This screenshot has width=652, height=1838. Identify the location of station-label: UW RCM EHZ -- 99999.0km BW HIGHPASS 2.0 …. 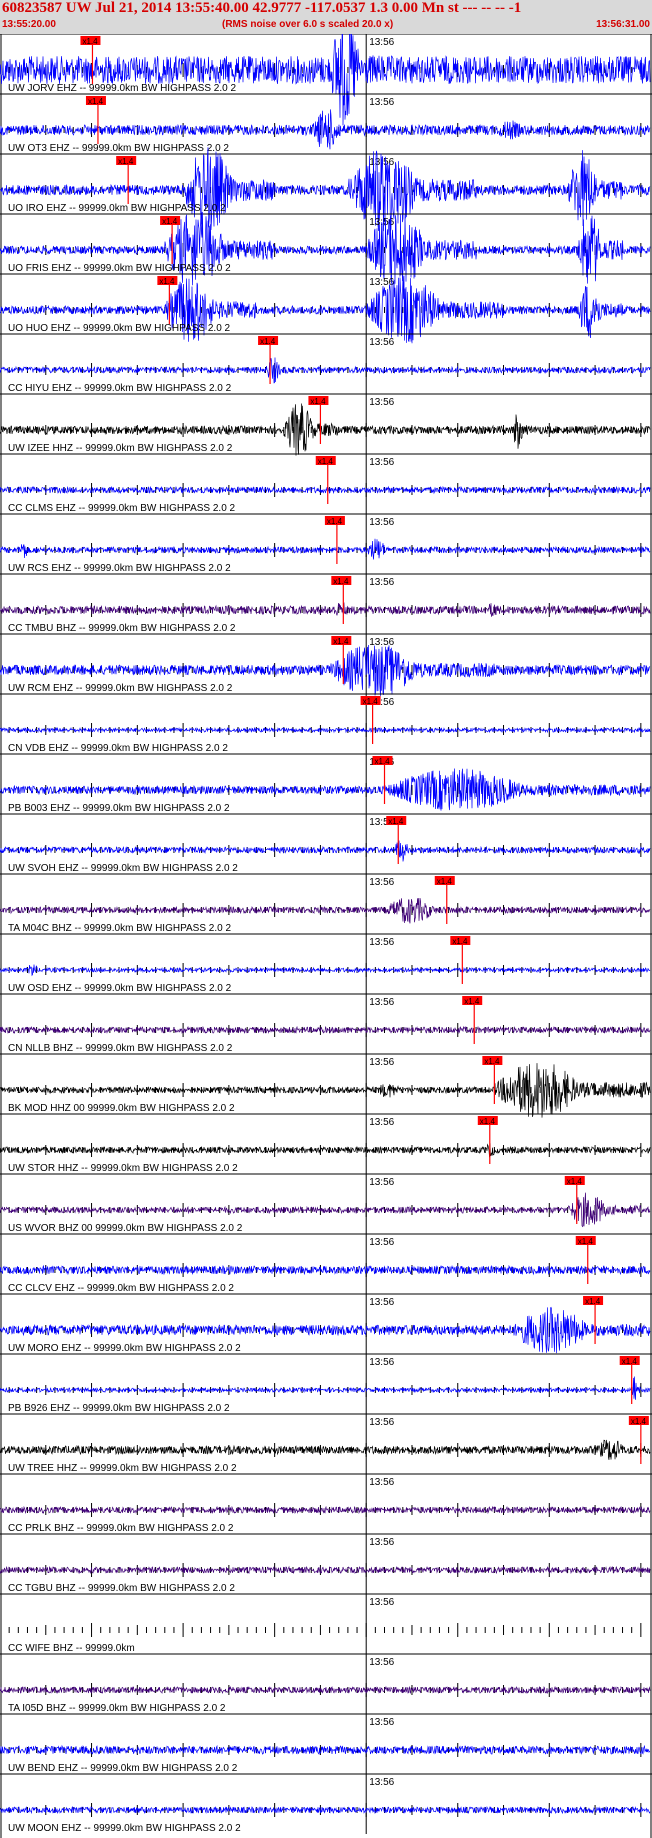
(120, 688).